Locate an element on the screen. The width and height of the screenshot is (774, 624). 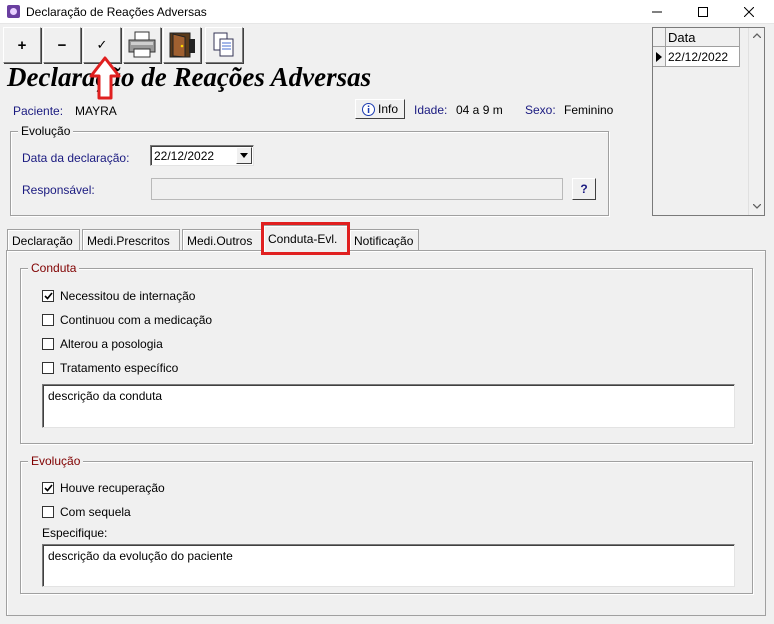
date-label: Data da declaração: is located at coordinates (76, 158).